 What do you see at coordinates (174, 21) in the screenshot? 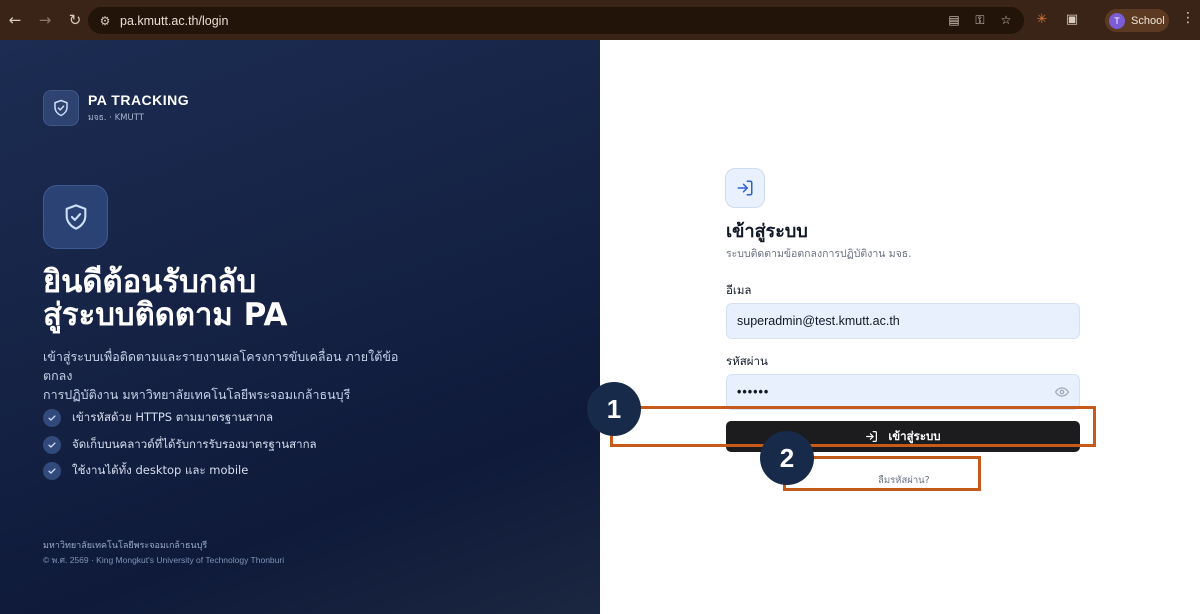
I see `url-text: pa.kmutt.ac.th/login` at bounding box center [174, 21].